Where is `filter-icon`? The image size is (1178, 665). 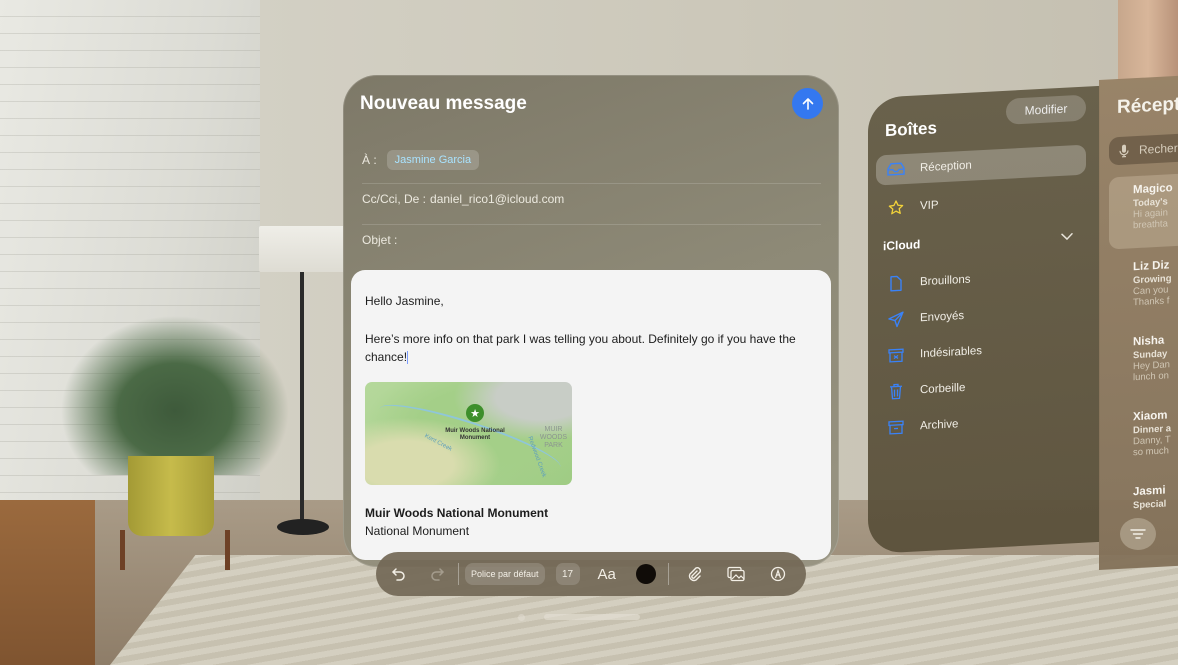 filter-icon is located at coordinates (1138, 534).